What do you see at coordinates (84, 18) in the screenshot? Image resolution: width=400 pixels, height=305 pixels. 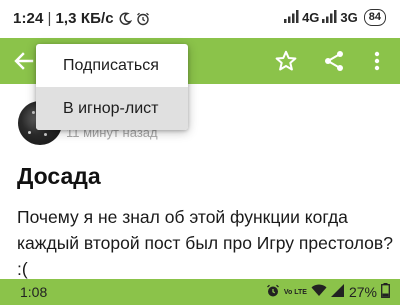 I see `status-speed: 1,3 КБ/с` at bounding box center [84, 18].